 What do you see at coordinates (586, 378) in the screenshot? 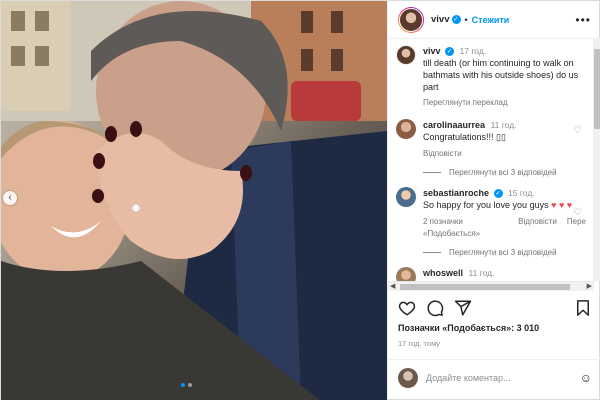
I see `emoji-icon: ☺` at bounding box center [586, 378].